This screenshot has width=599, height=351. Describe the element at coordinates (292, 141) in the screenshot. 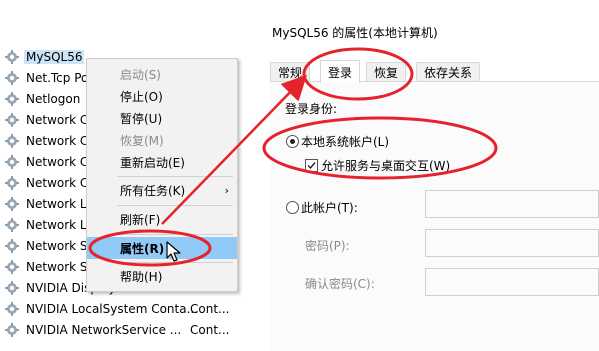

I see `local-system-radio` at that location.